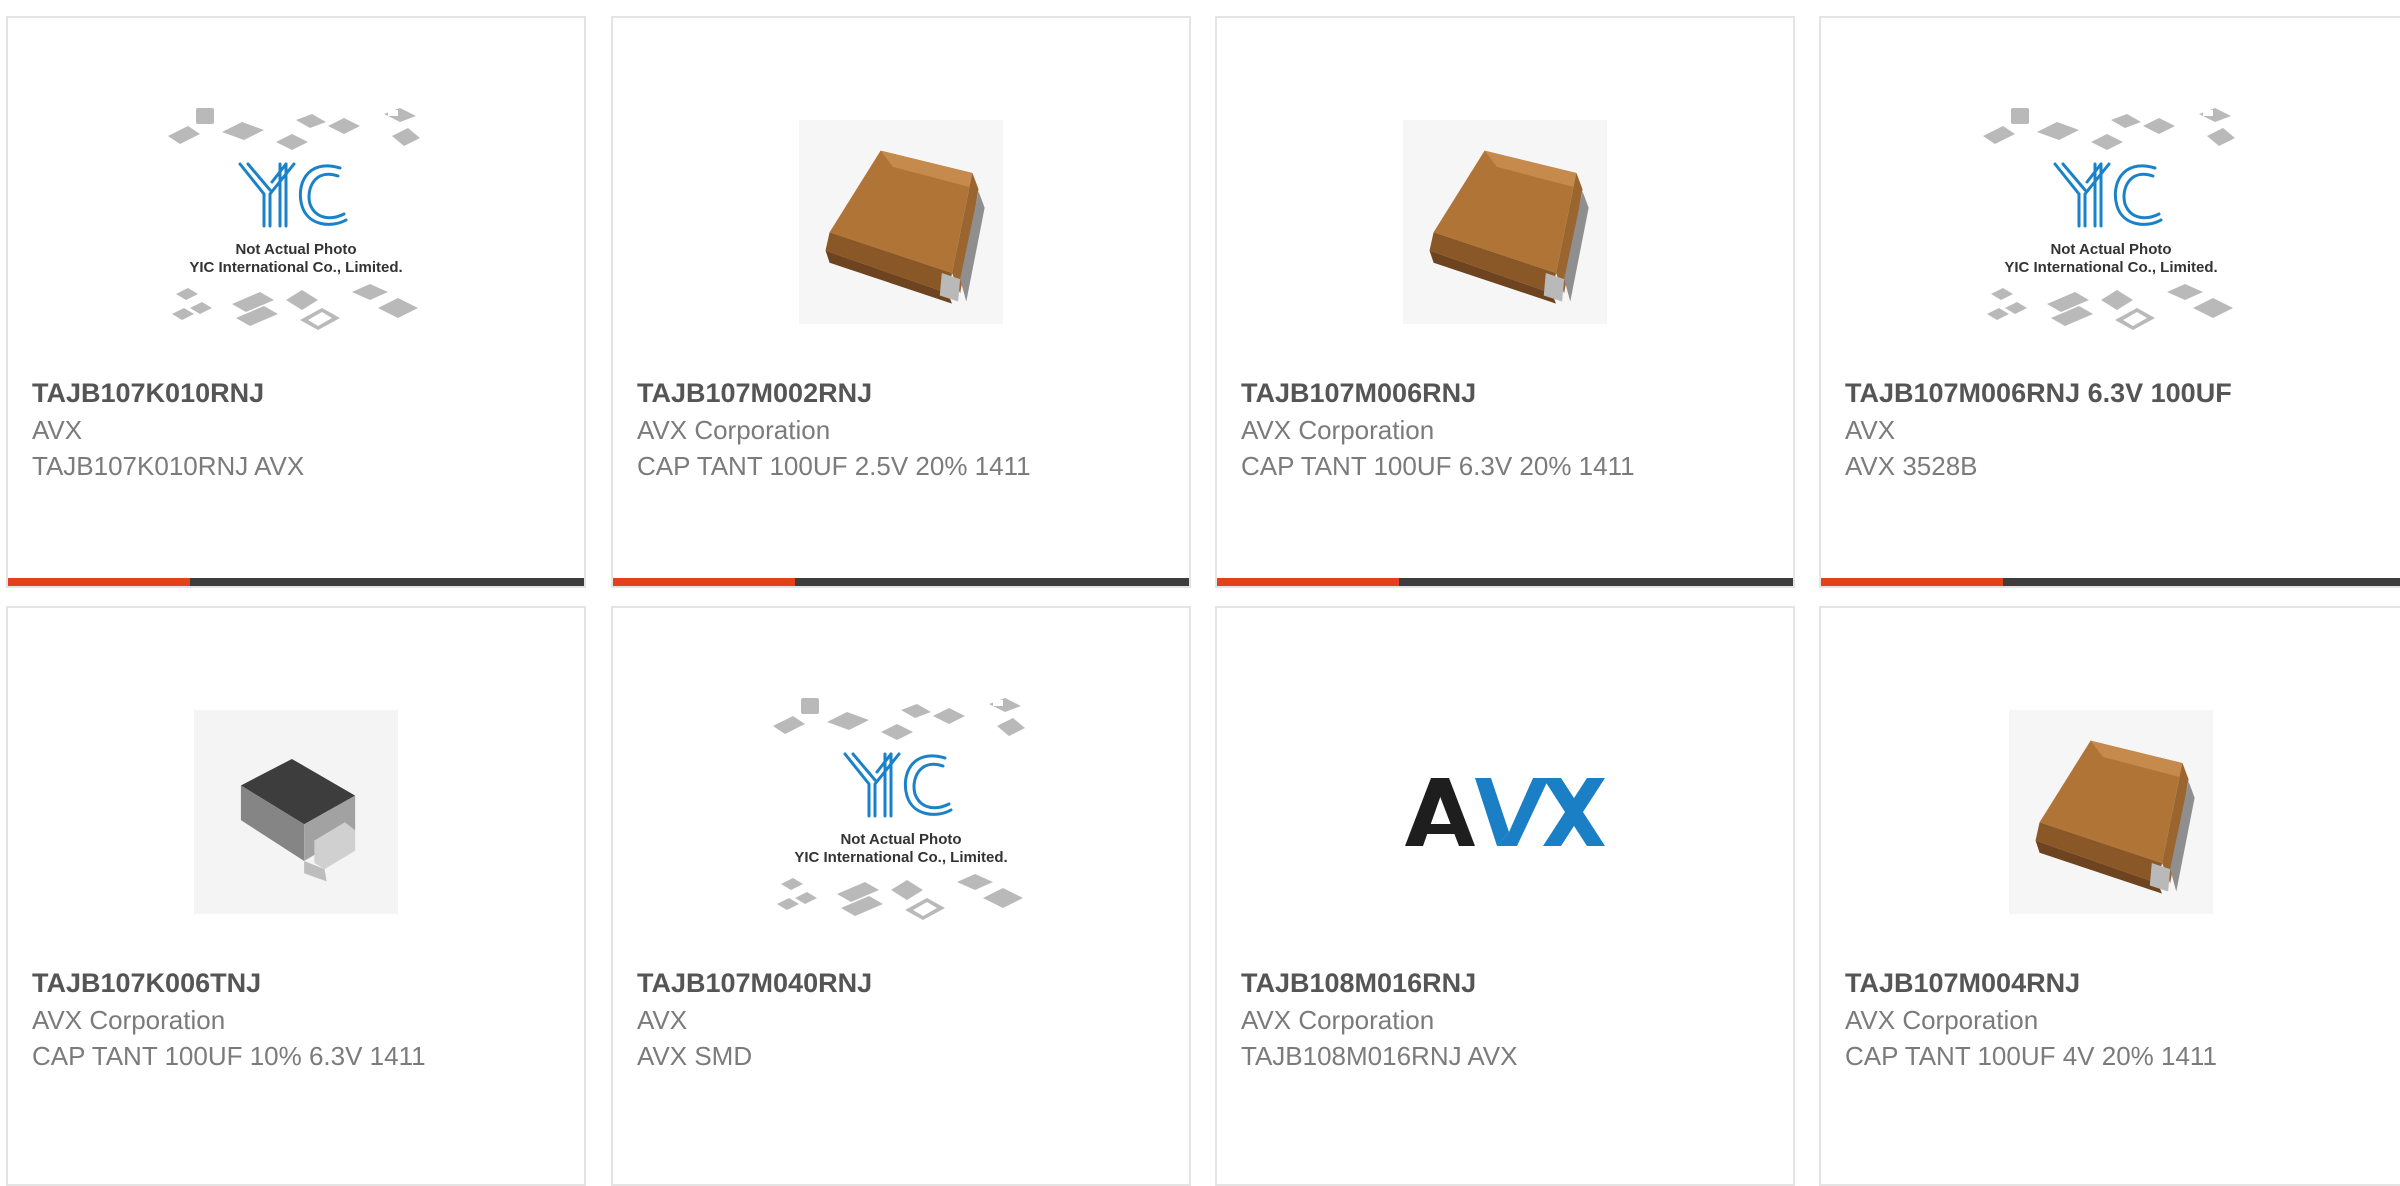  What do you see at coordinates (229, 1056) in the screenshot?
I see `description: CAP TANT 100UF 10% 6.3V 1411` at bounding box center [229, 1056].